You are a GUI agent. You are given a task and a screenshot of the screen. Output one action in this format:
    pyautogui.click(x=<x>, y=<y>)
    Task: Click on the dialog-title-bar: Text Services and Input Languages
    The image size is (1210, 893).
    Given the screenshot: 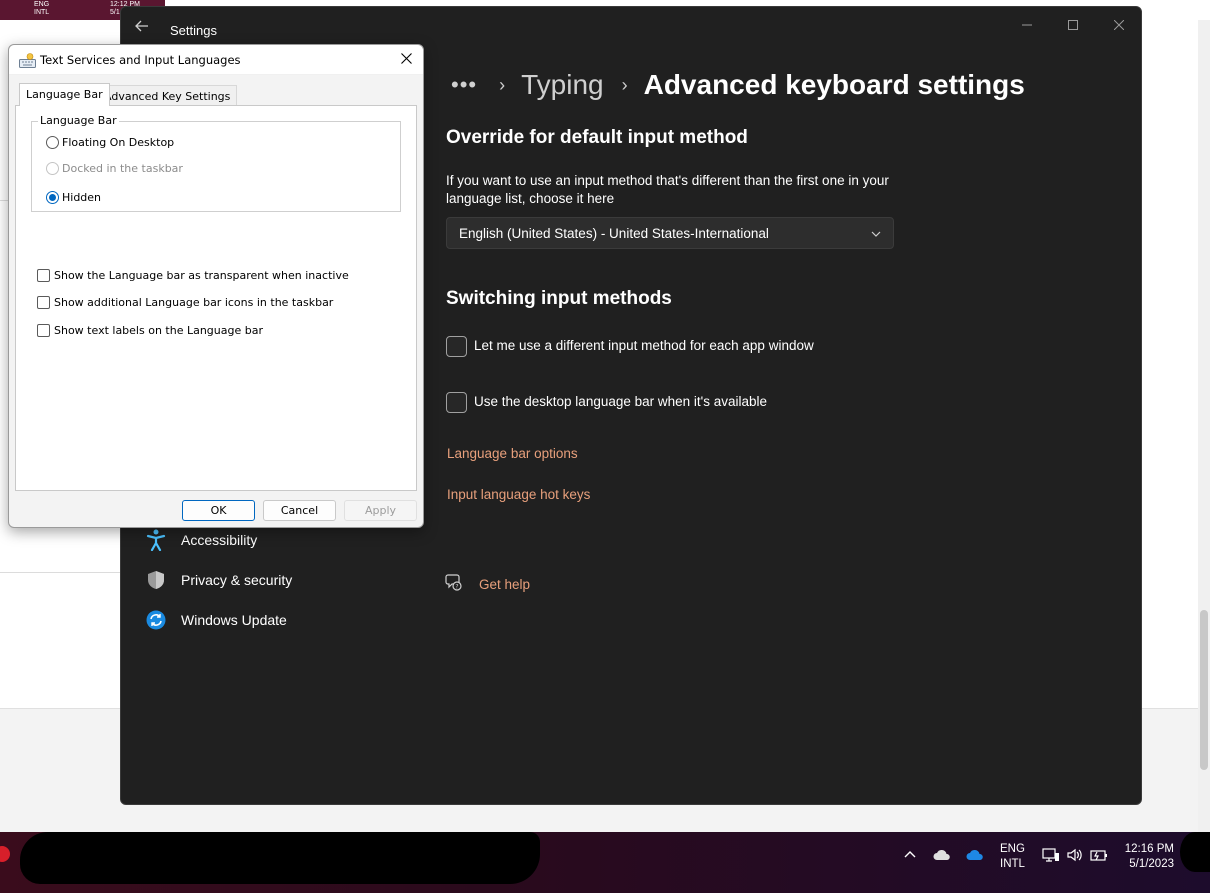 What is the action you would take?
    pyautogui.click(x=216, y=60)
    